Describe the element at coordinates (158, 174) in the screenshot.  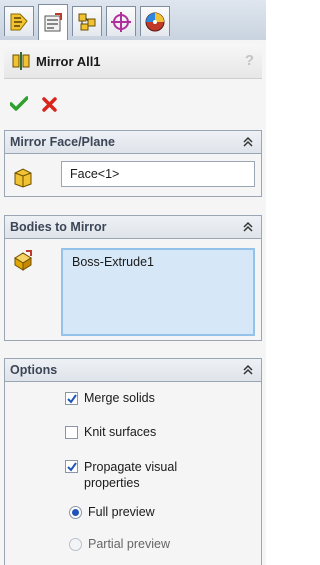
I see `mirror-face-field: Face<1>` at that location.